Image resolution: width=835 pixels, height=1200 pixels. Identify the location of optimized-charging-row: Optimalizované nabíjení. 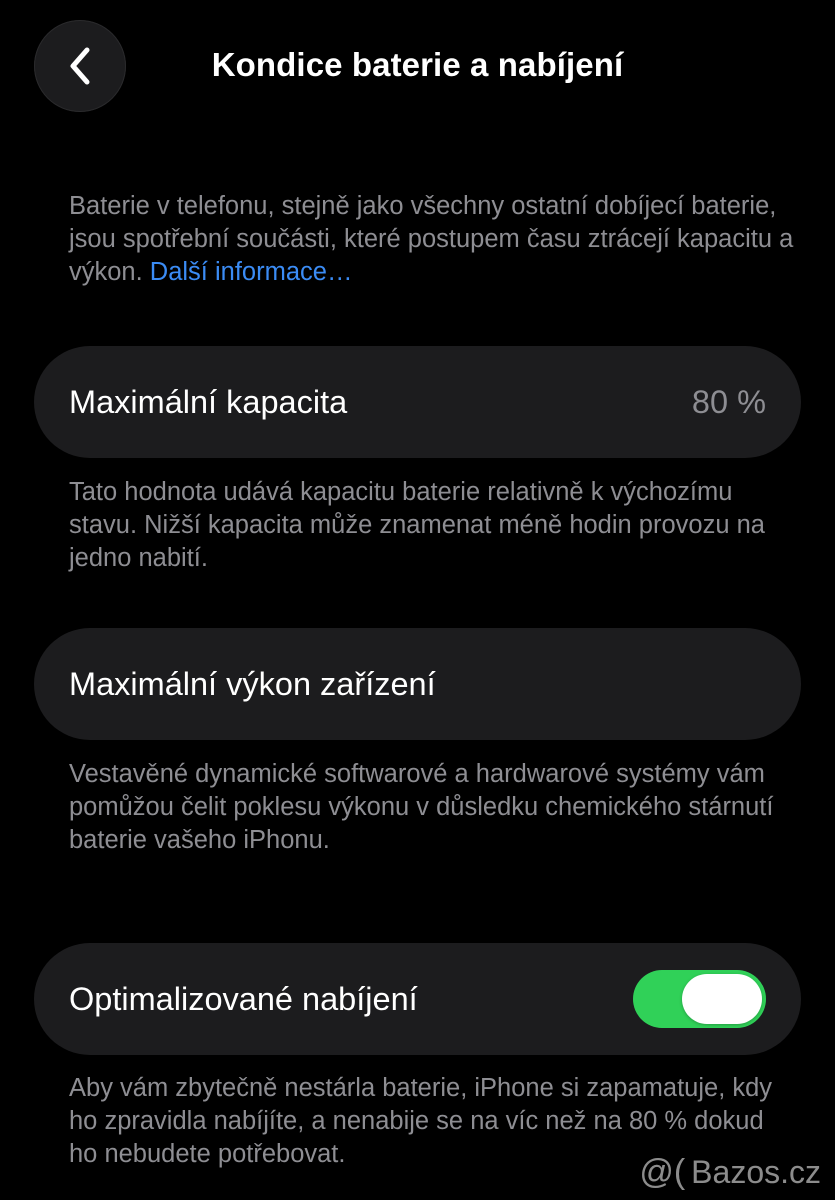
(417, 999).